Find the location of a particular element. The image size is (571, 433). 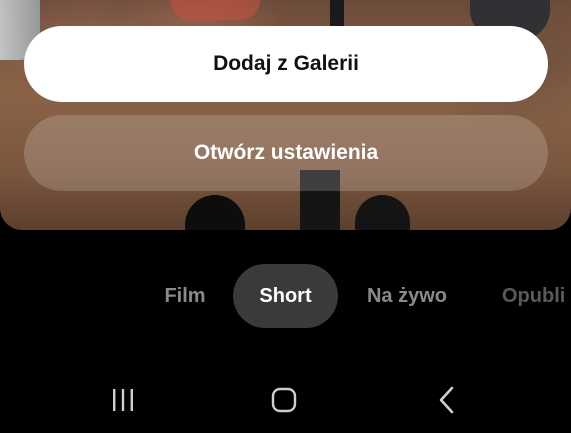

mode-publish: Opubli is located at coordinates (530, 296).